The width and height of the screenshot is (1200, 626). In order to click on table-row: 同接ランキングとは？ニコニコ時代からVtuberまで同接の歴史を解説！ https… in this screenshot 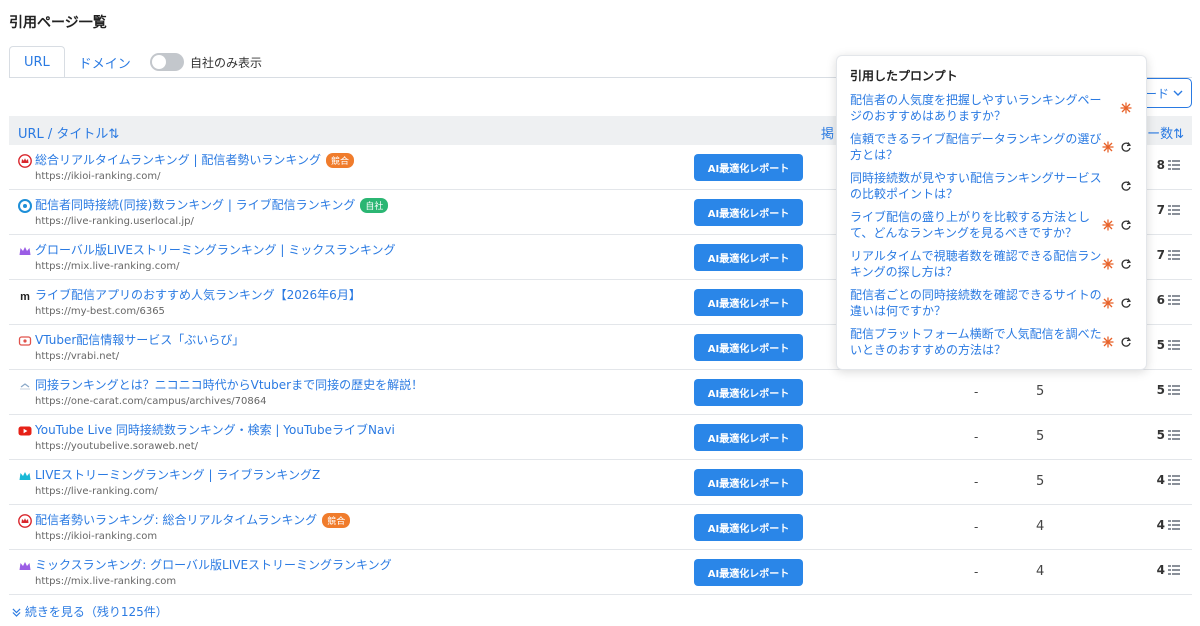, I will do `click(600, 392)`.